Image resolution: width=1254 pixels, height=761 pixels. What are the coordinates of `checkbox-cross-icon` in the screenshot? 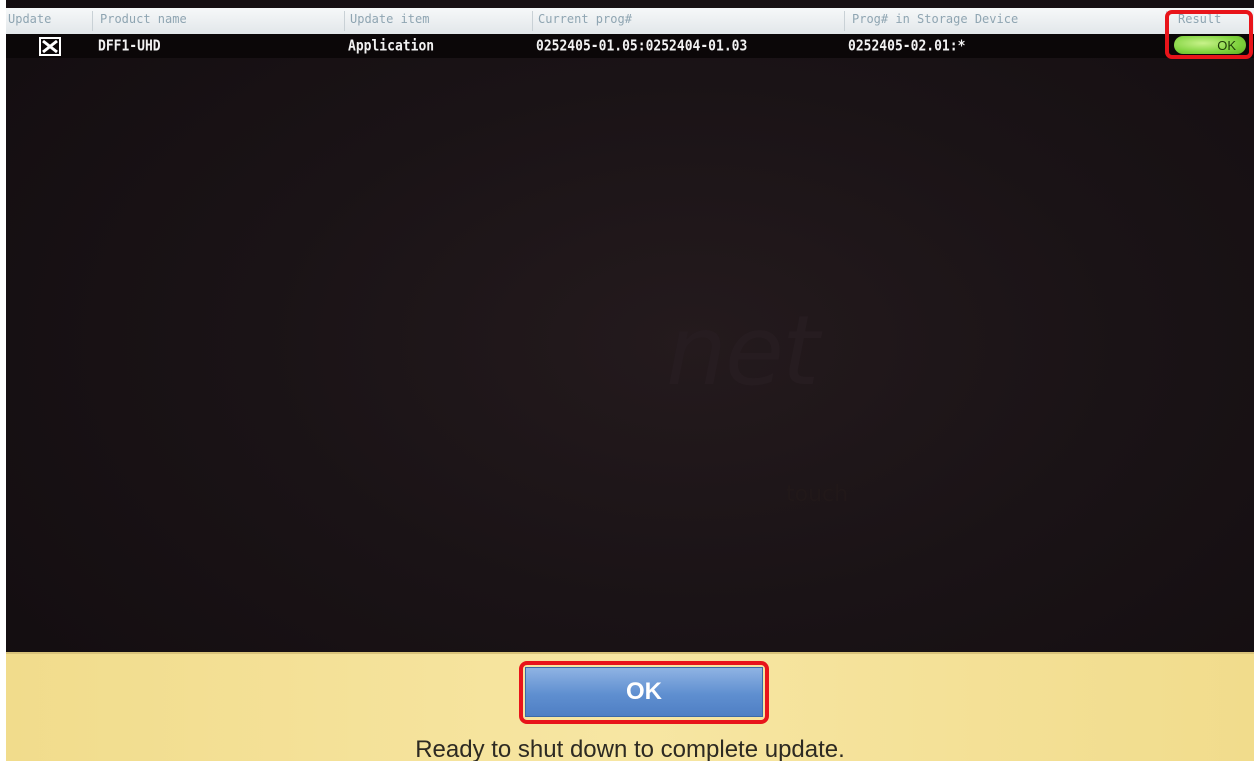 It's located at (50, 46).